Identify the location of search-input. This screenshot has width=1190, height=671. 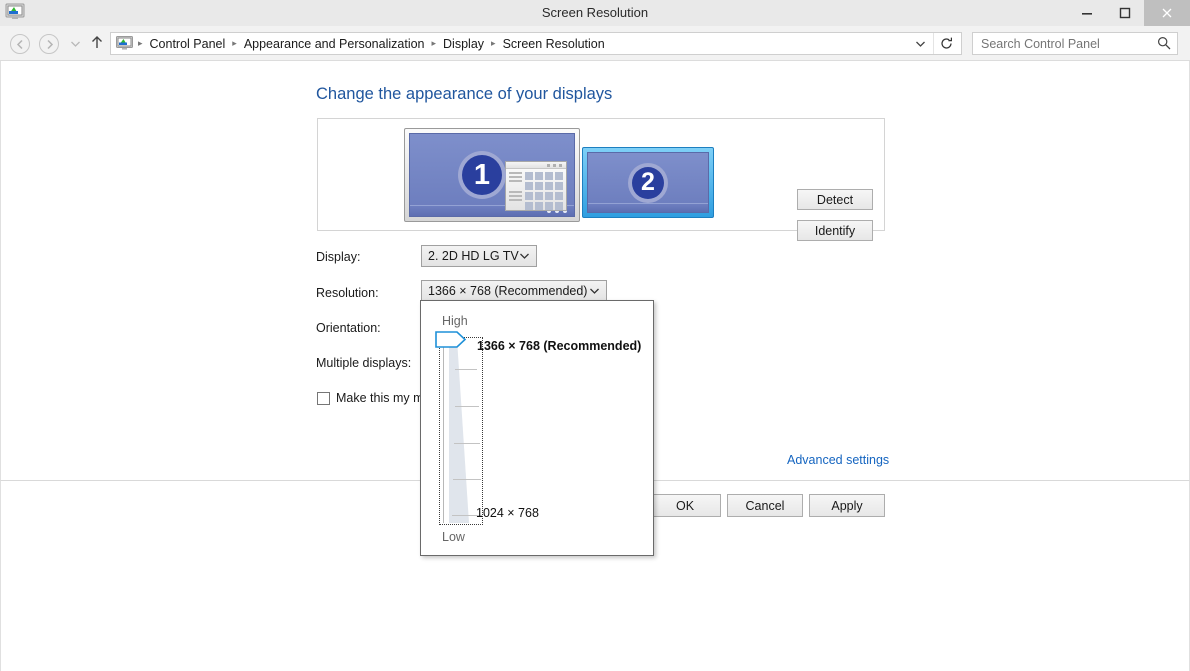
(1064, 43).